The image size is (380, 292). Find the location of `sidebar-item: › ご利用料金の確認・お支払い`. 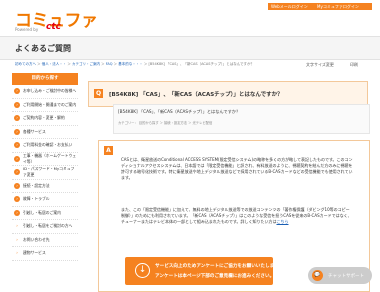

sidebar-item: › ご利用料金の確認・お支払い is located at coordinates (45, 146).